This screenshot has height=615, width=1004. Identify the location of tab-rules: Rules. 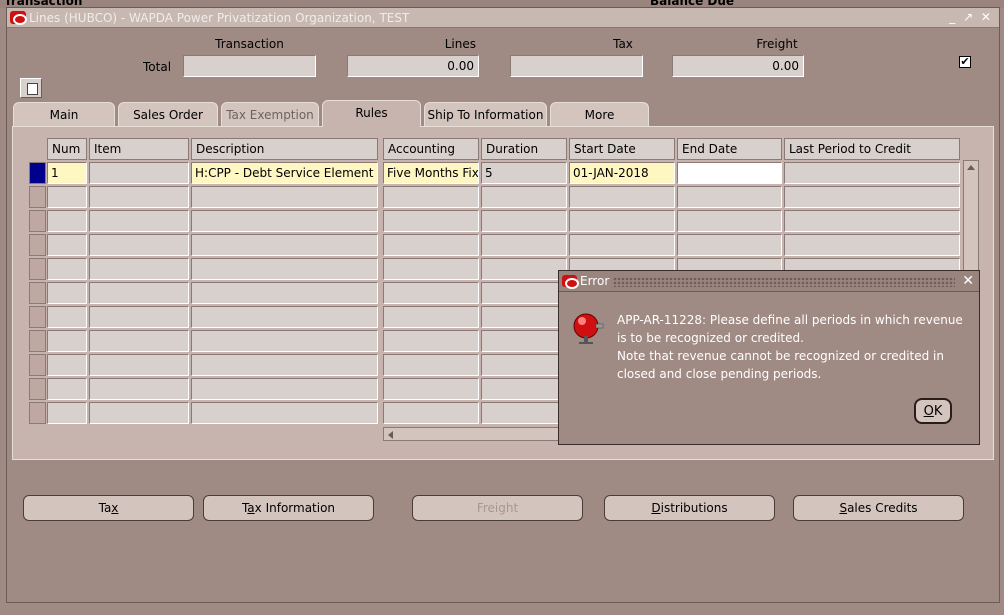
(371, 113).